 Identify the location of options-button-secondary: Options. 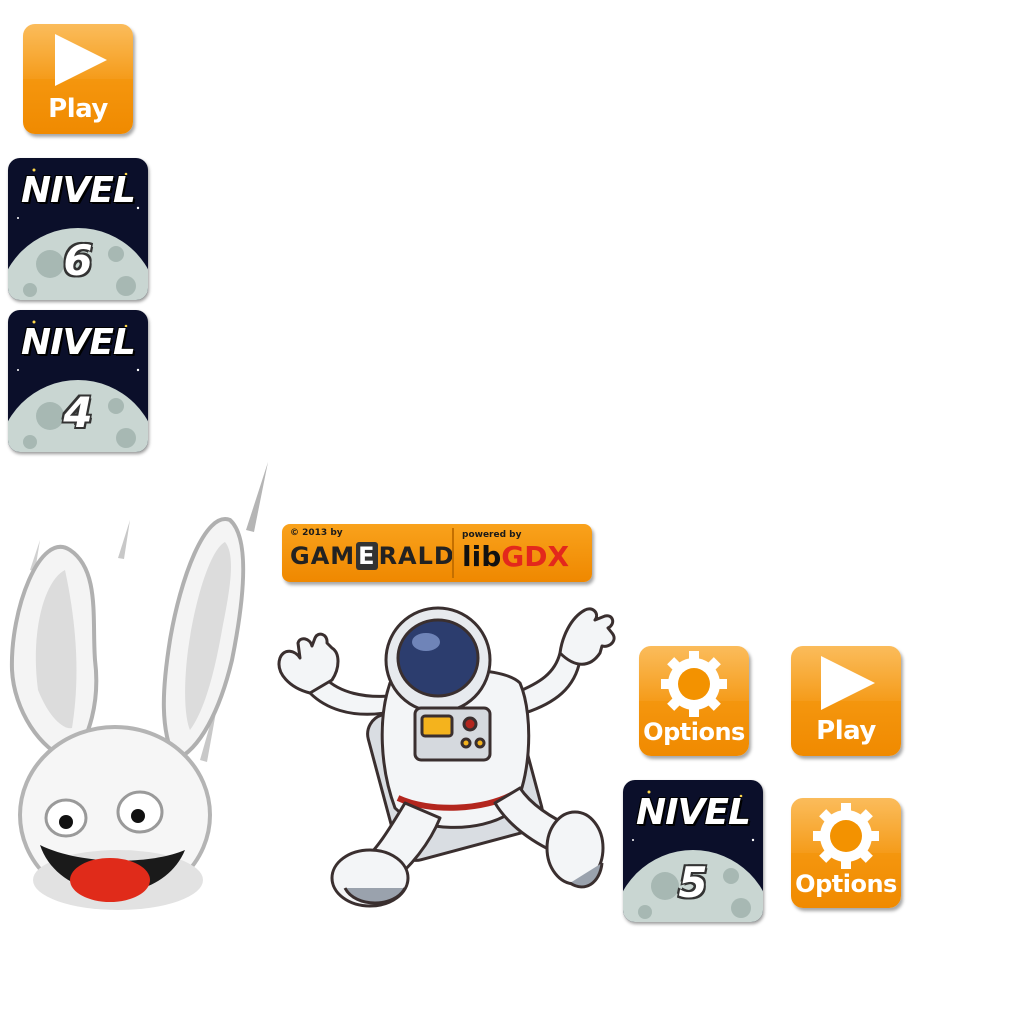
(846, 853).